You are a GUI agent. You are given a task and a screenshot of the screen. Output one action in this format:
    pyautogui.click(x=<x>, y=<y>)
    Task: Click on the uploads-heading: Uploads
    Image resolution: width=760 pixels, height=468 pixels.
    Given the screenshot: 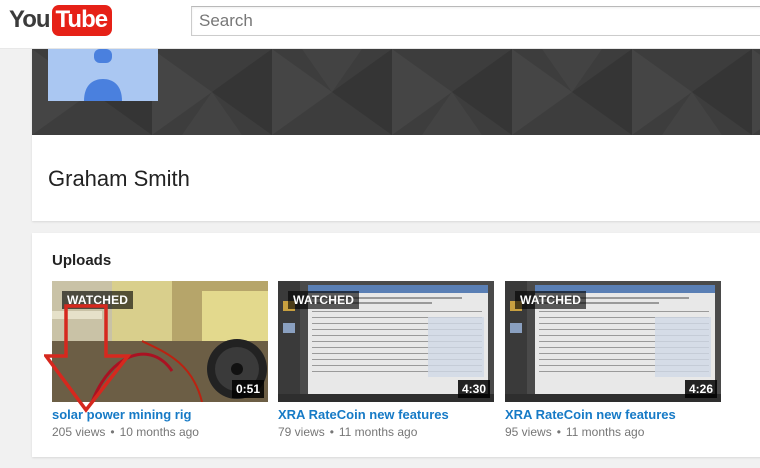 What is the action you would take?
    pyautogui.click(x=81, y=260)
    